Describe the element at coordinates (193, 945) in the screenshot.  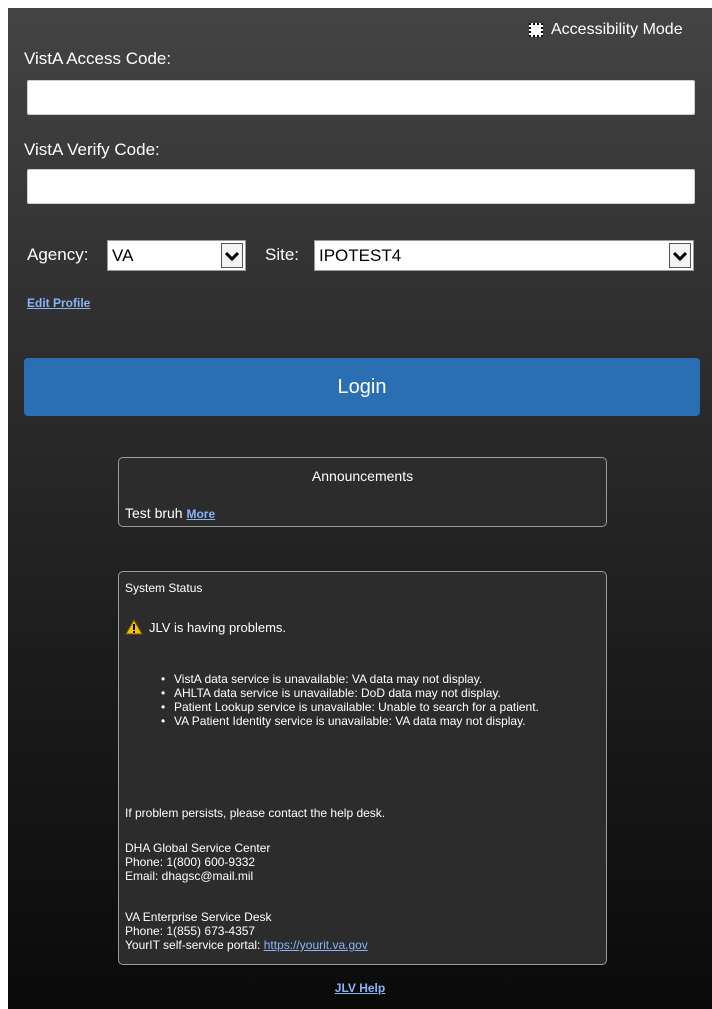
I see `va-portal-prefix: YourIT self-service portal:` at that location.